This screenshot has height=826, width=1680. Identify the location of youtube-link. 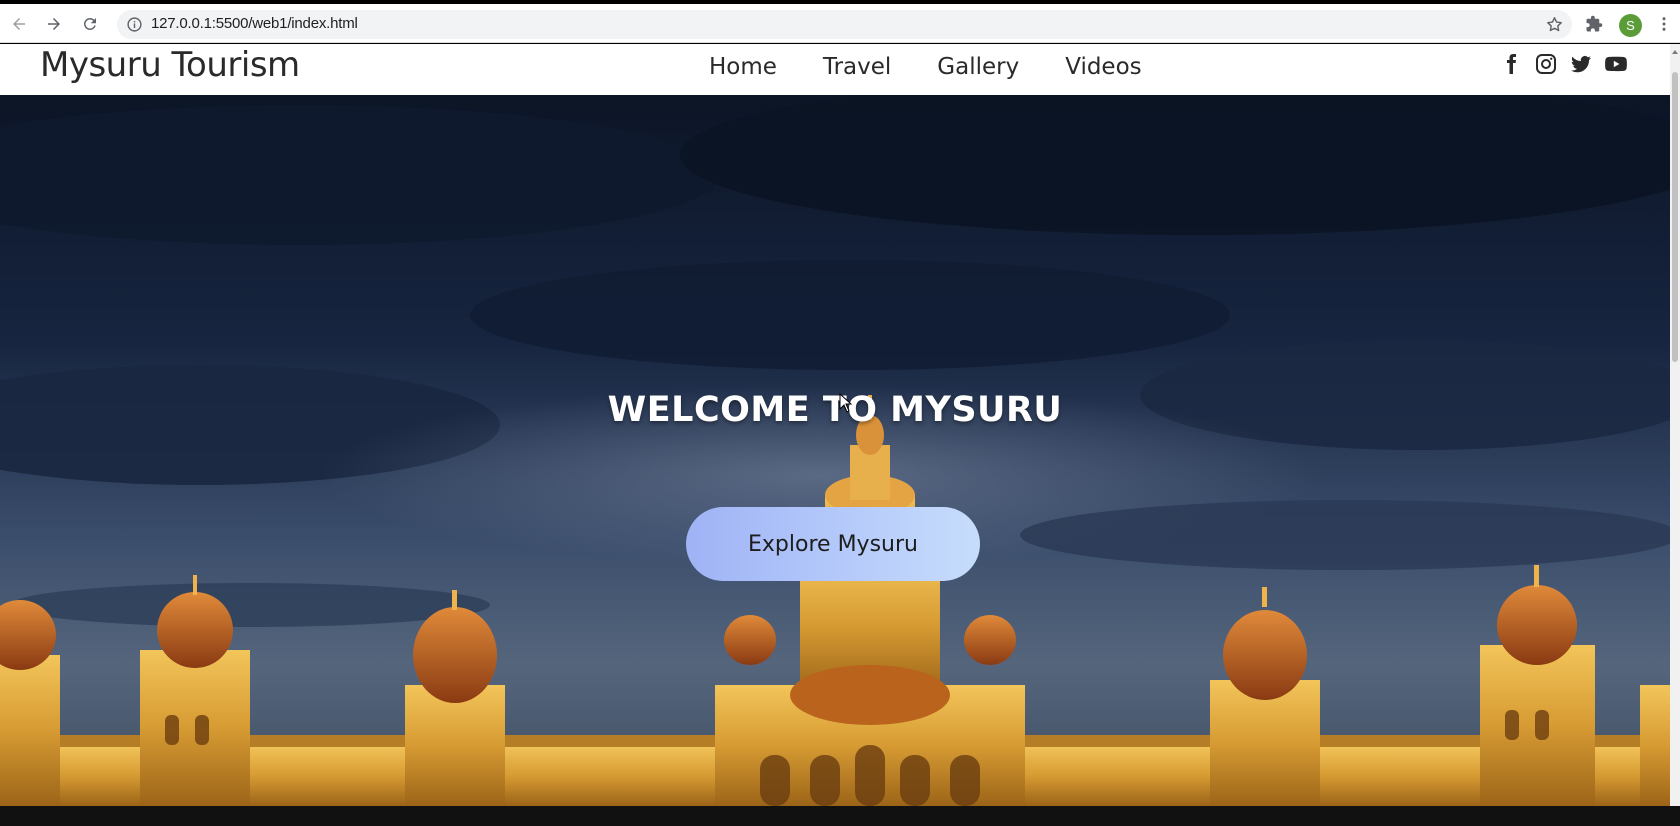
(1616, 64).